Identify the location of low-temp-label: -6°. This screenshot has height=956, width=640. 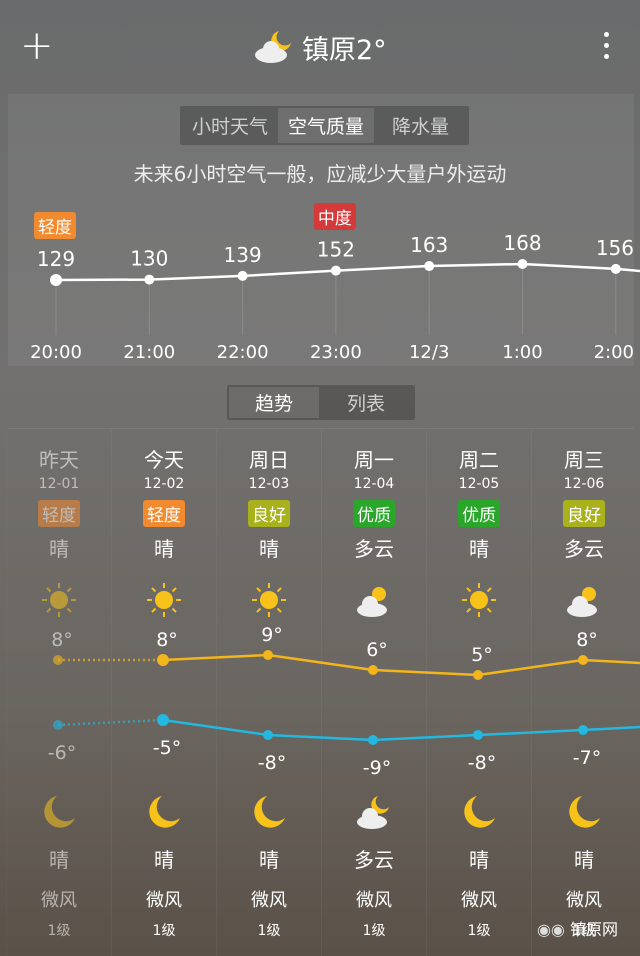
(62, 753).